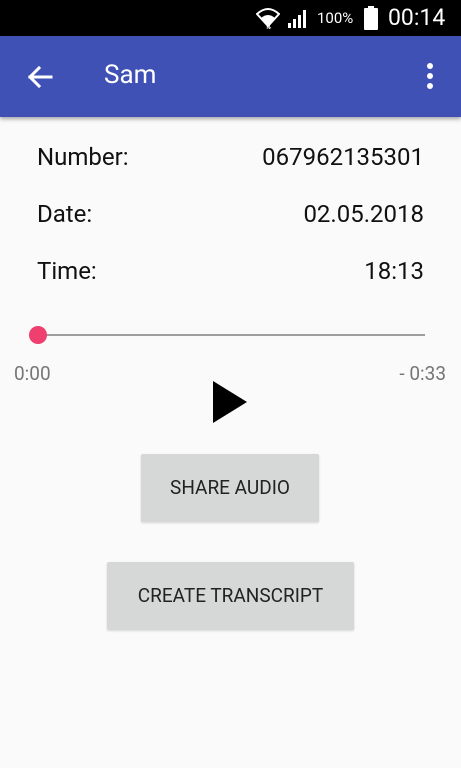 The image size is (461, 768). Describe the element at coordinates (371, 18) in the screenshot. I see `battery-icon` at that location.